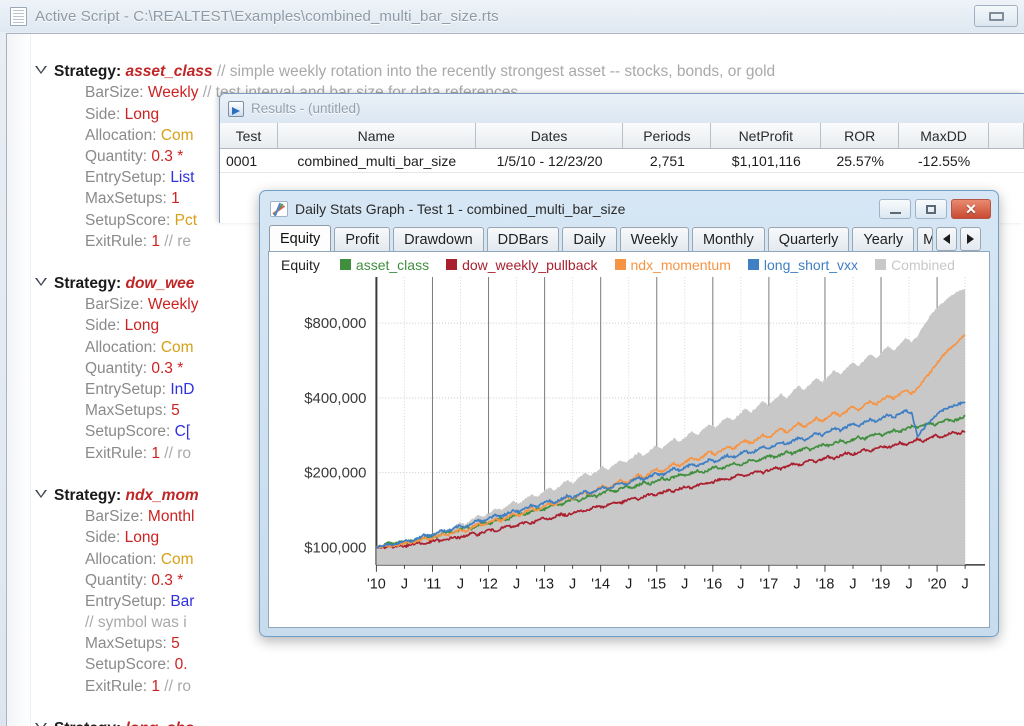 This screenshot has width=1024, height=726. Describe the element at coordinates (433, 585) in the screenshot. I see `x-axis-tick-label: '11` at that location.